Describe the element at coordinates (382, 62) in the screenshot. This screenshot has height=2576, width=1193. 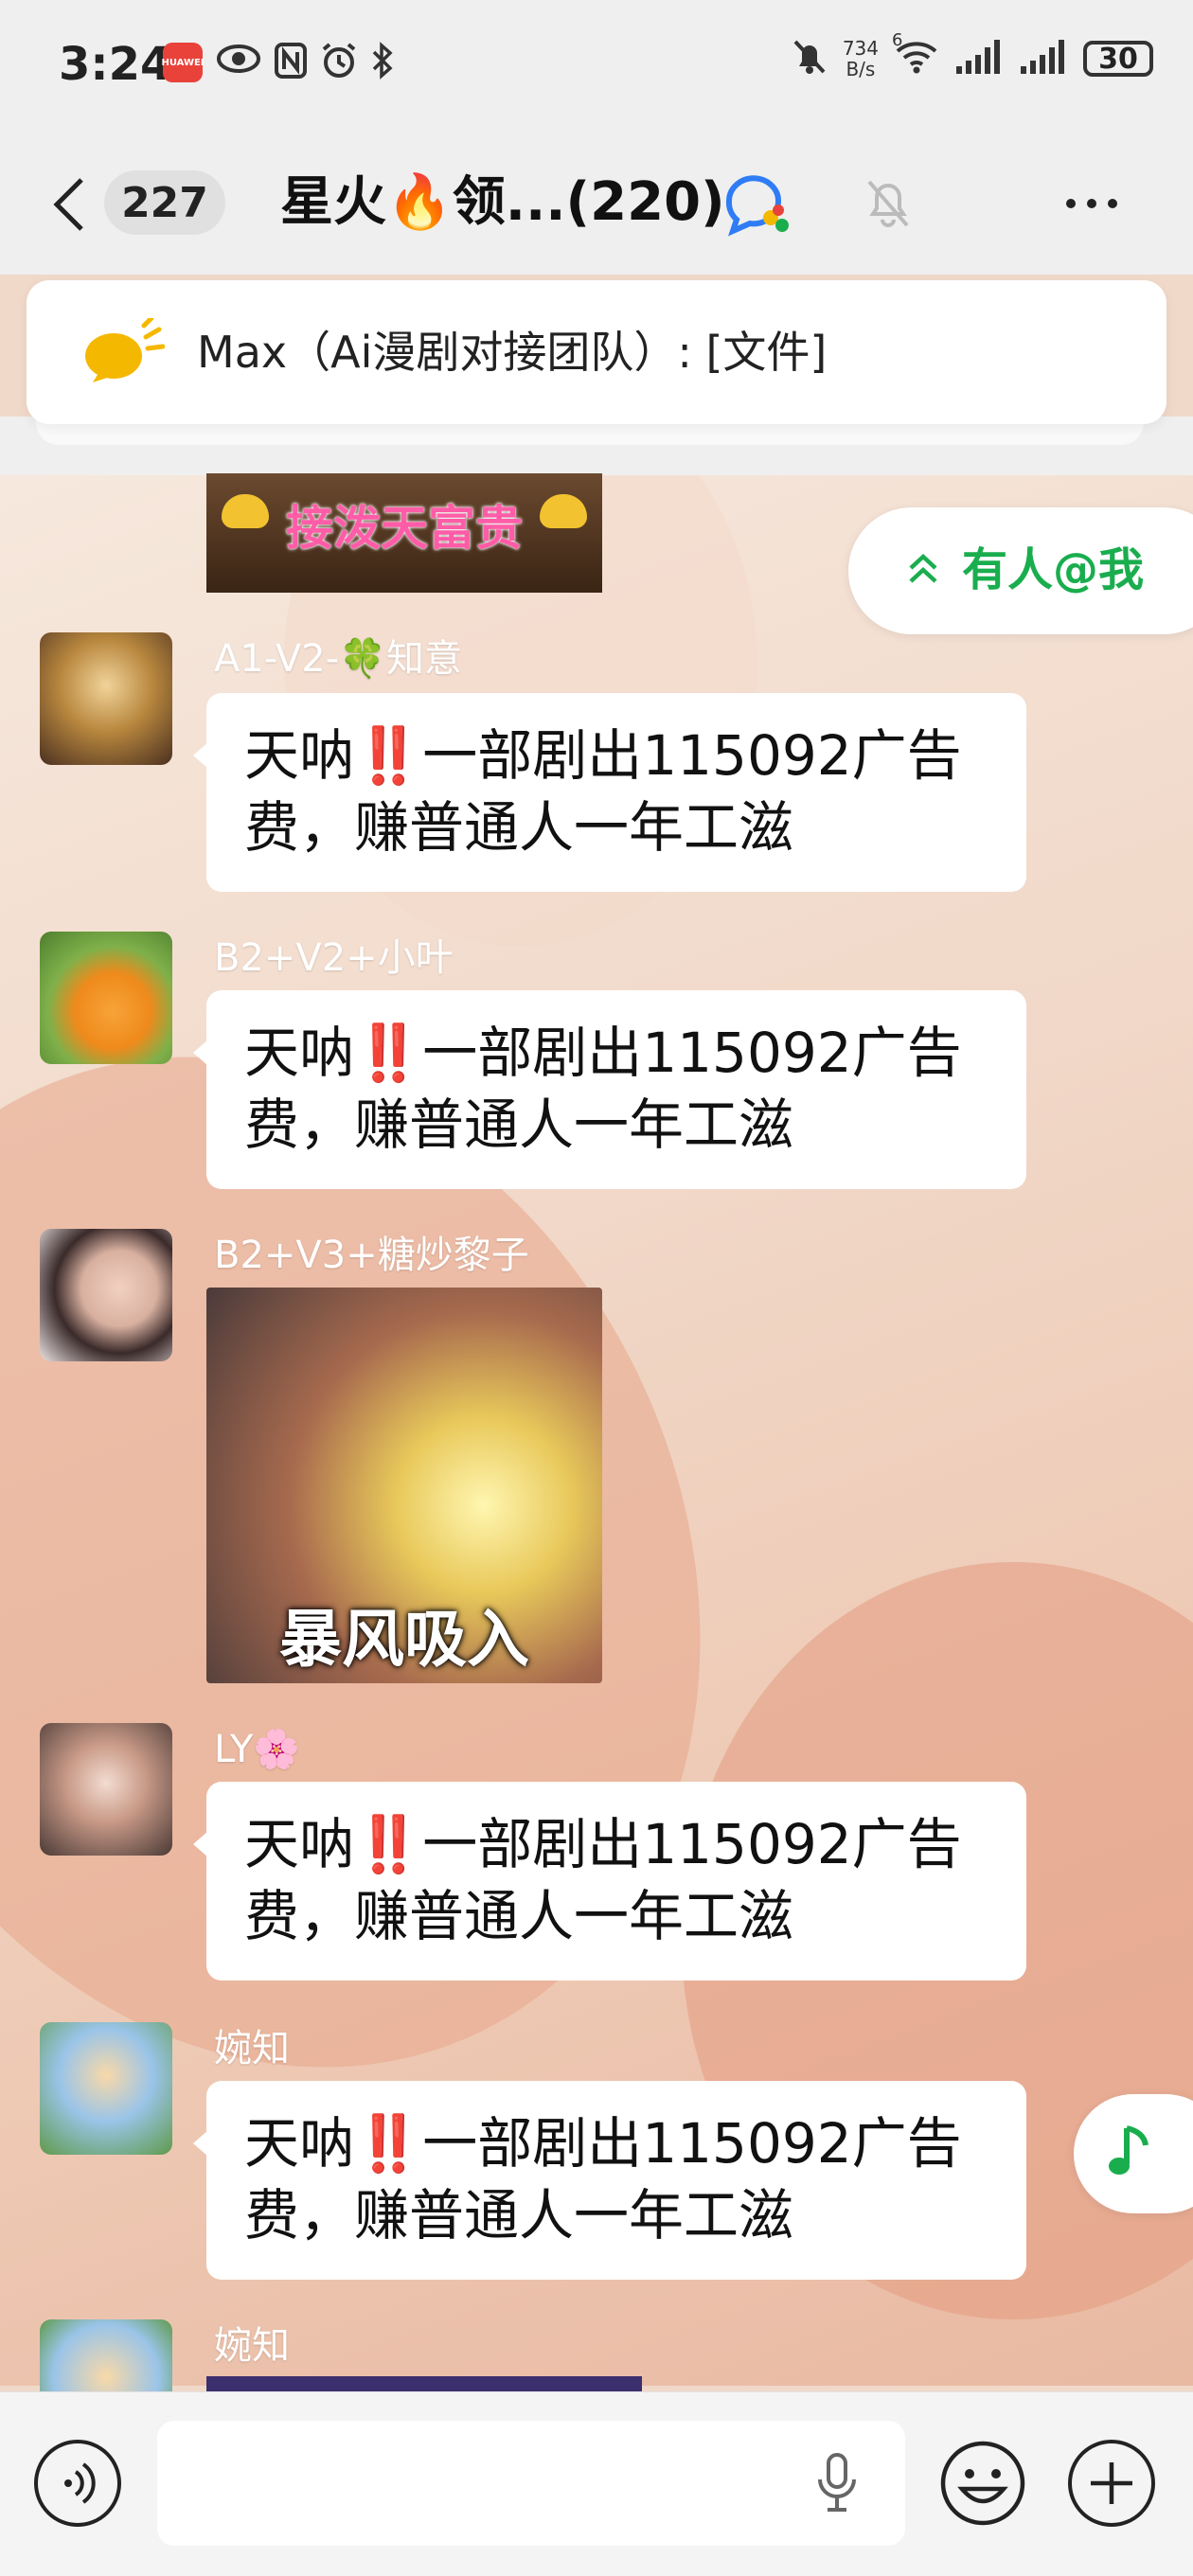
I see `bluetooth-icon` at that location.